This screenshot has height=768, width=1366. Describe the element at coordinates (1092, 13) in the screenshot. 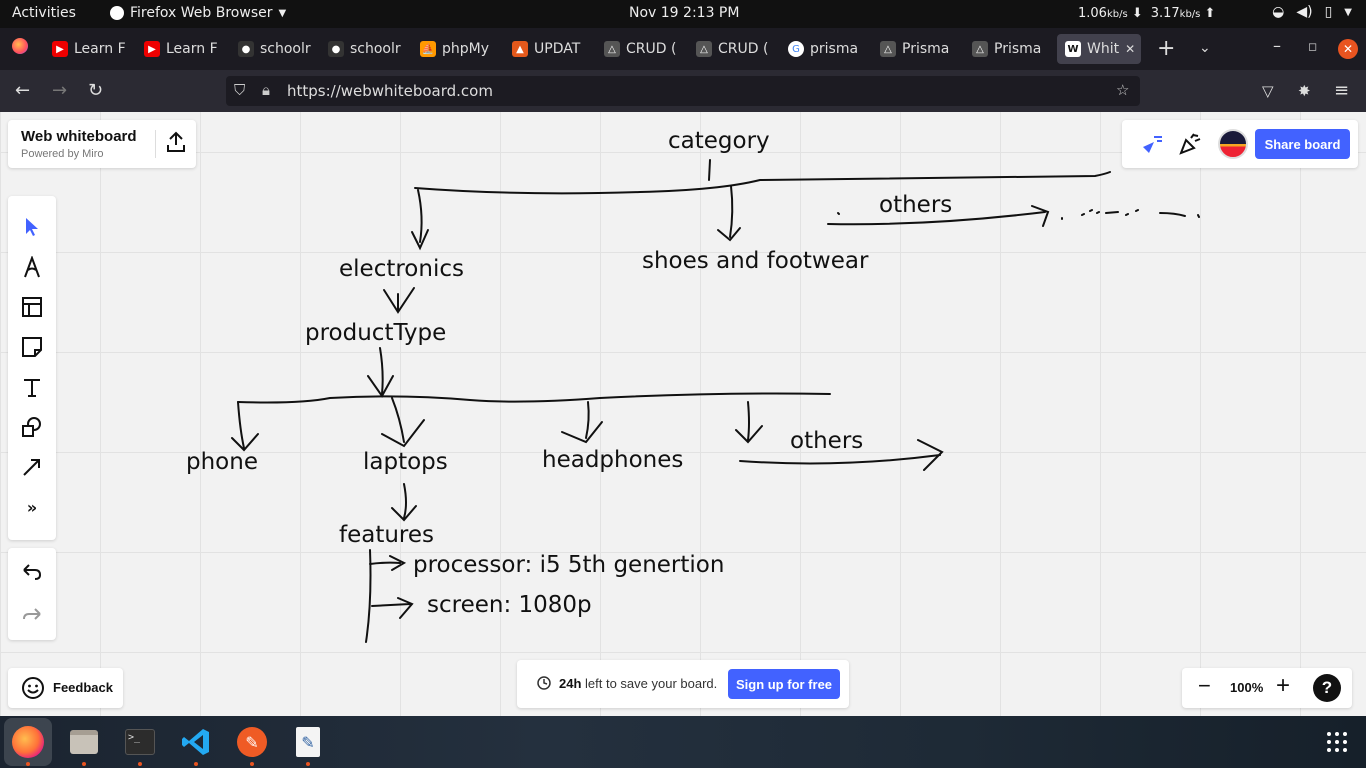

I see `download-rate: 1.06` at that location.